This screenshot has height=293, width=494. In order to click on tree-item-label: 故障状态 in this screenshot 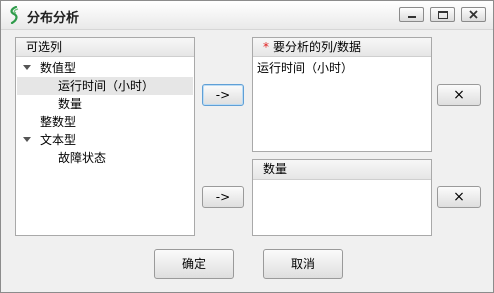, I will do `click(82, 158)`.